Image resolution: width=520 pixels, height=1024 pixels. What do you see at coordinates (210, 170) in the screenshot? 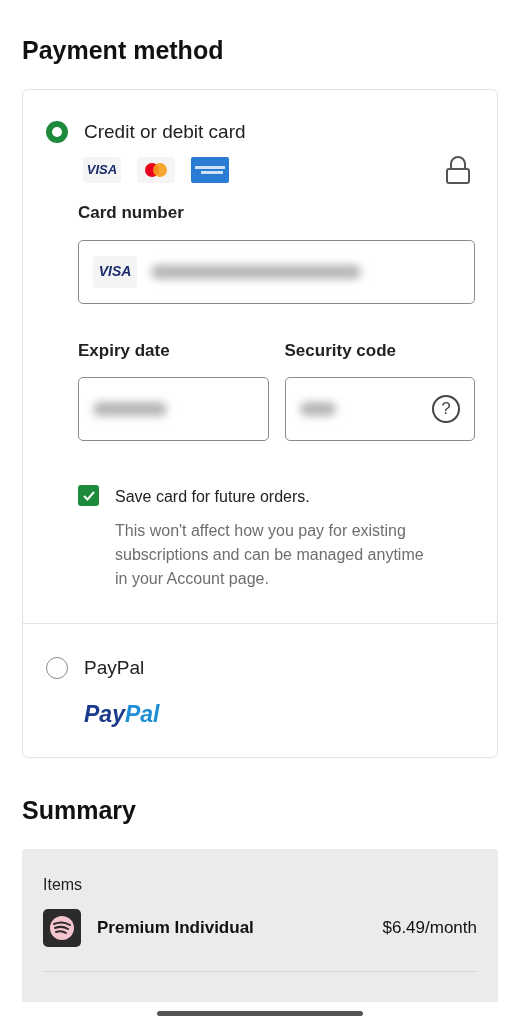
I see `amex-logo` at bounding box center [210, 170].